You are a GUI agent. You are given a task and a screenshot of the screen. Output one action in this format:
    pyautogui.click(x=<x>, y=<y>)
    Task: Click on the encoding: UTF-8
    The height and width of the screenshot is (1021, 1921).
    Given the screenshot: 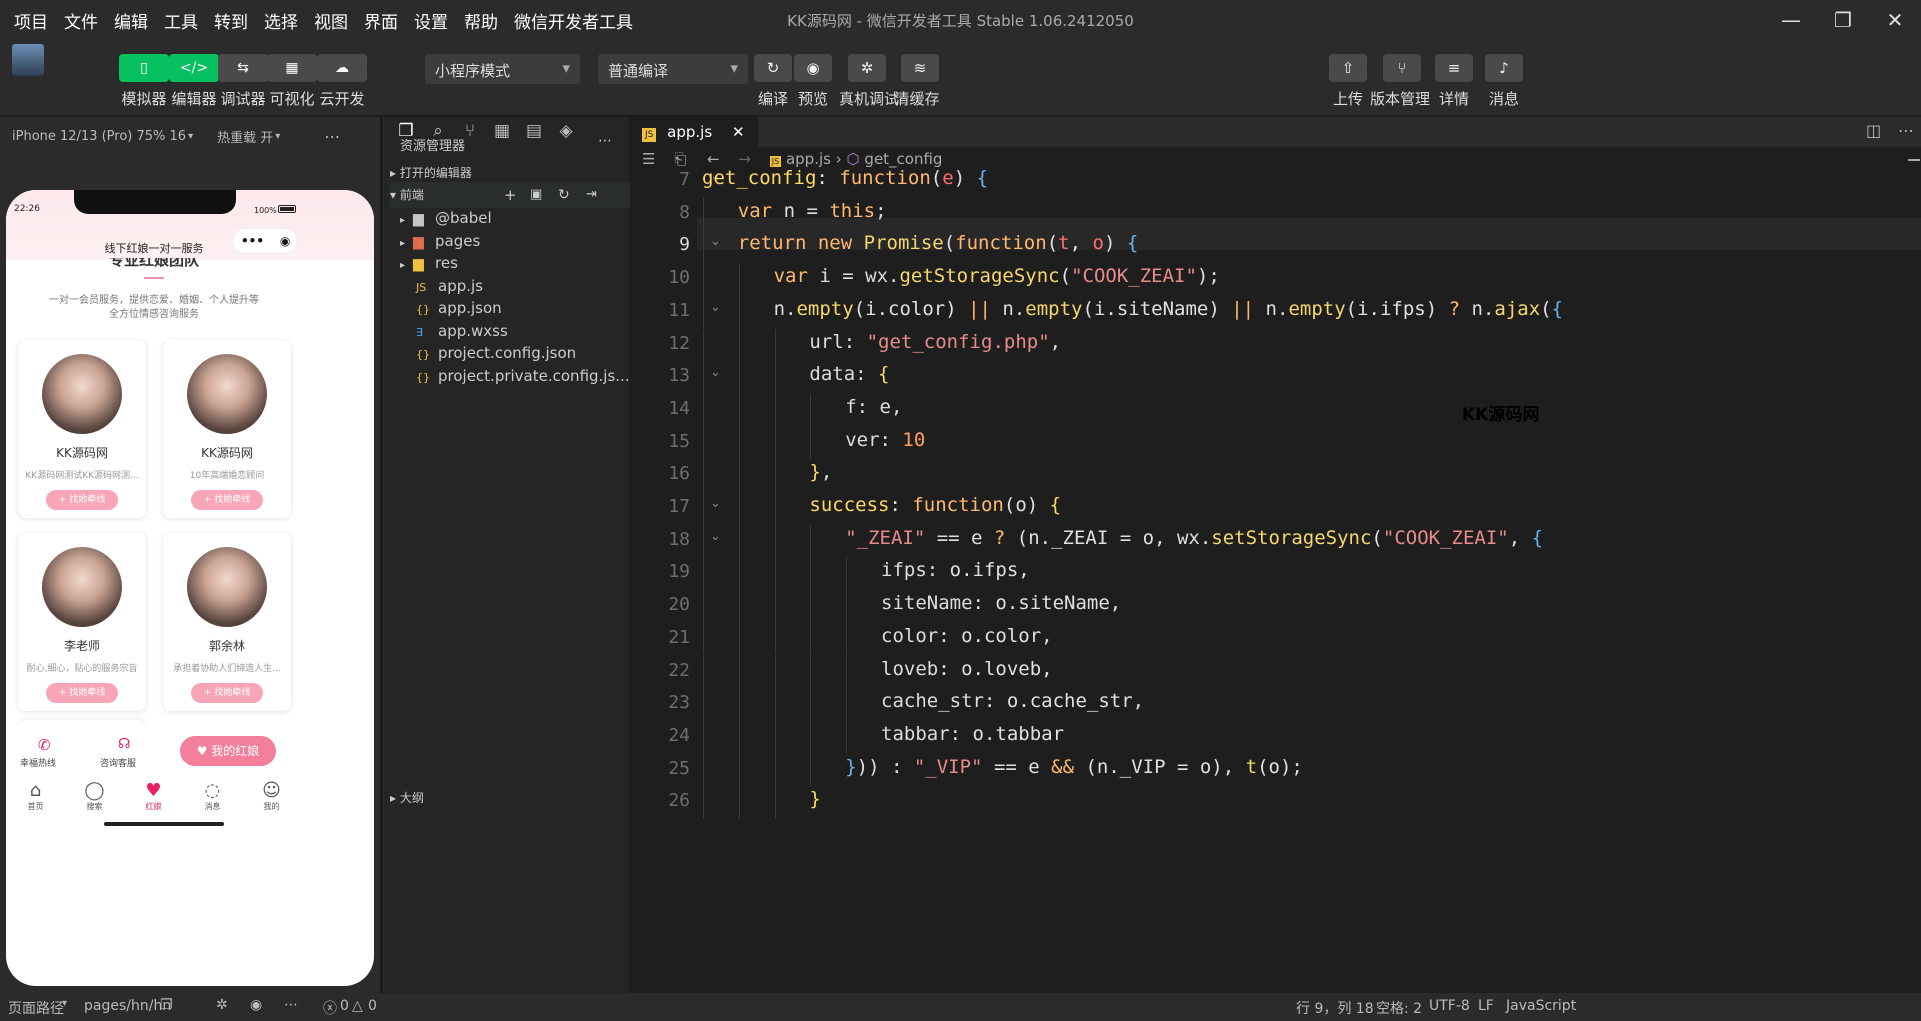 What is the action you would take?
    pyautogui.click(x=1449, y=1006)
    